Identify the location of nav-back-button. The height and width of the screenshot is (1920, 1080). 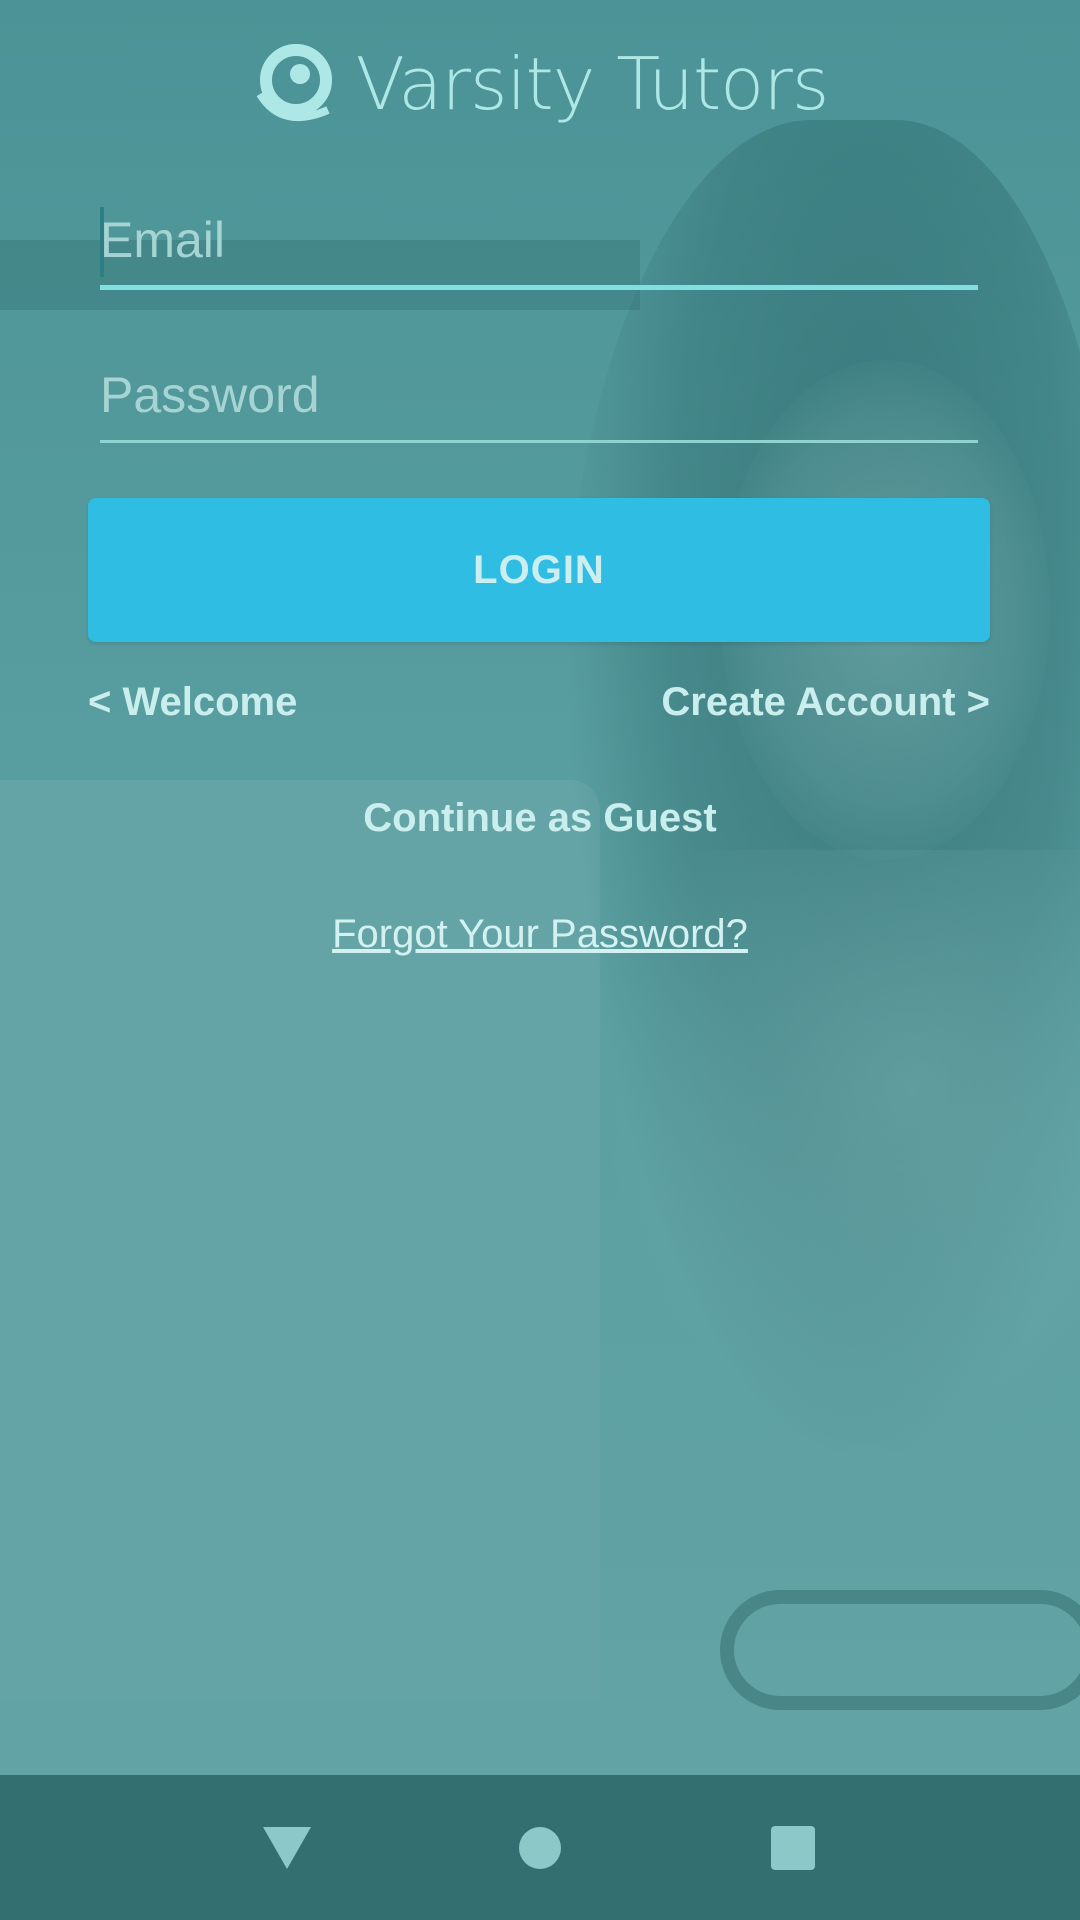
(287, 1848).